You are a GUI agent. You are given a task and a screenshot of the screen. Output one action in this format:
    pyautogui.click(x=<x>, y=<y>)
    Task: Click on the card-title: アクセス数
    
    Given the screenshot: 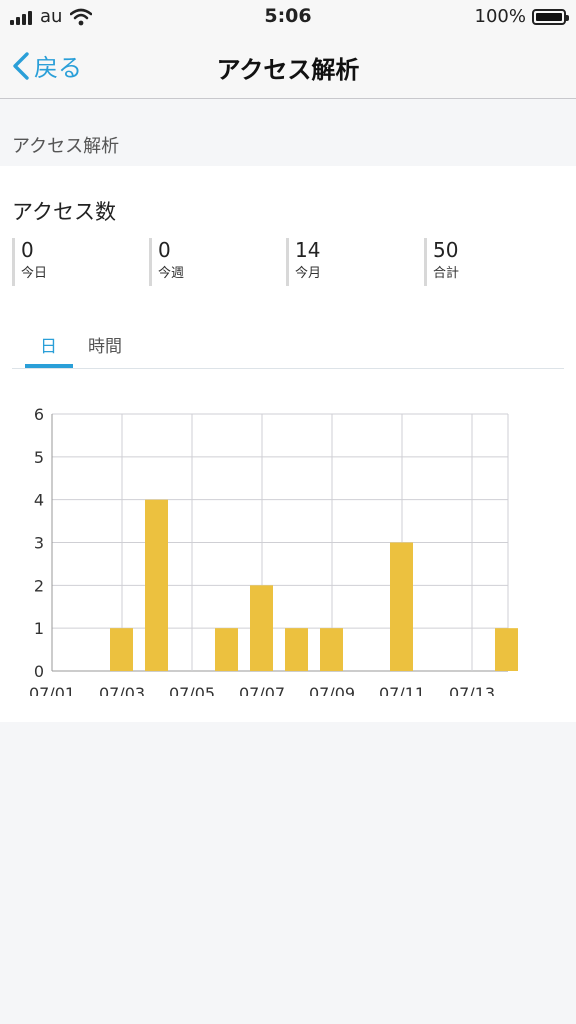 What is the action you would take?
    pyautogui.click(x=64, y=212)
    